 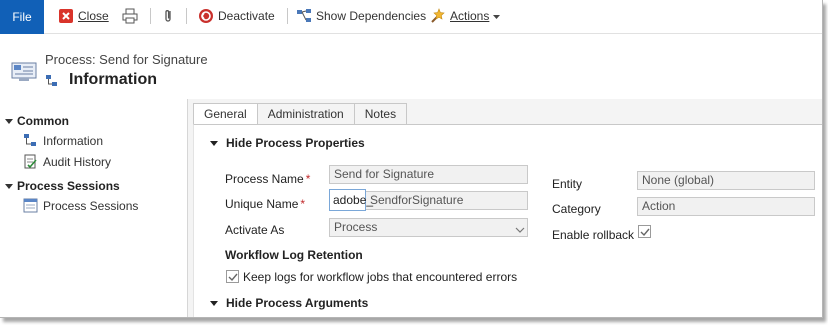 I want to click on actions-label: Actions, so click(x=470, y=16).